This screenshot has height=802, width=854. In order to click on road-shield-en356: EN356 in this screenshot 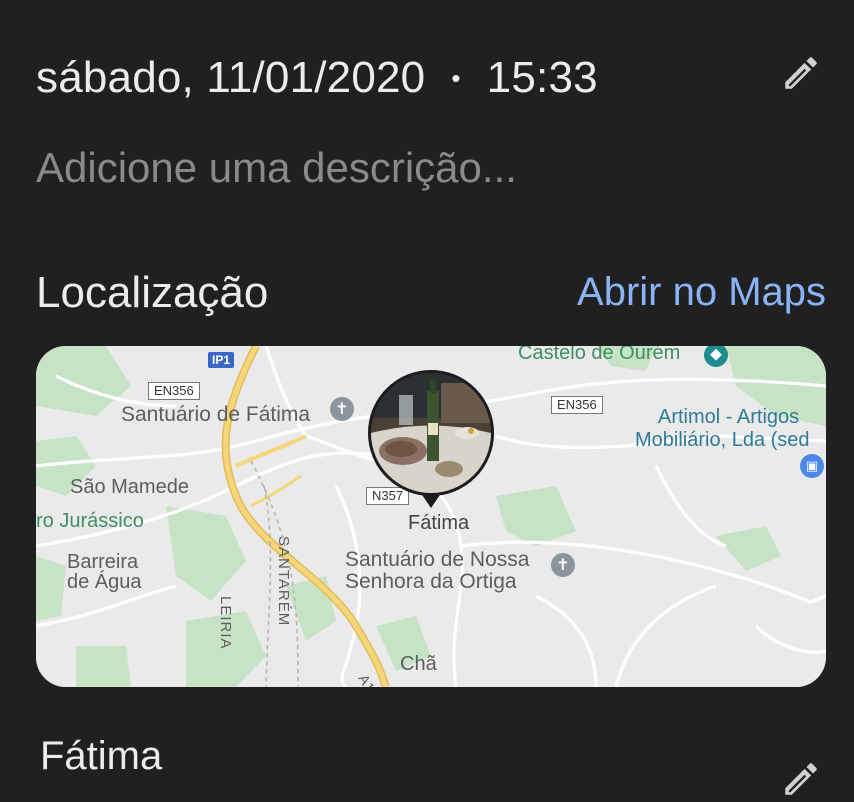, I will do `click(174, 391)`.